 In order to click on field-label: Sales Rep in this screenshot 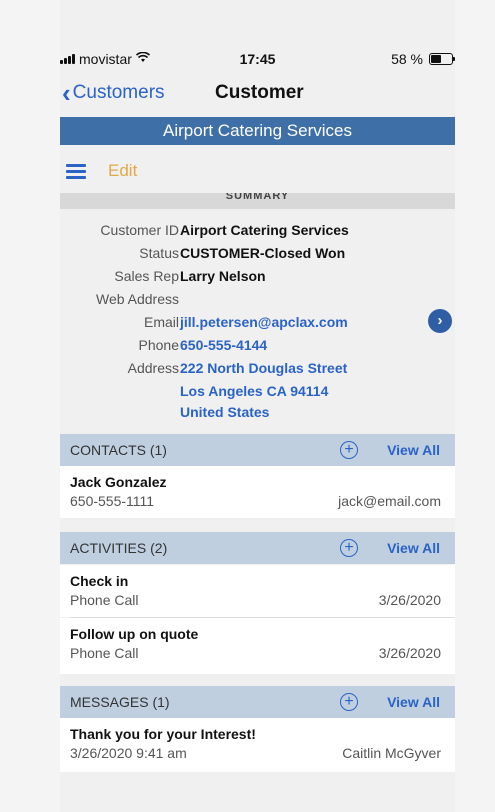, I will do `click(146, 276)`.